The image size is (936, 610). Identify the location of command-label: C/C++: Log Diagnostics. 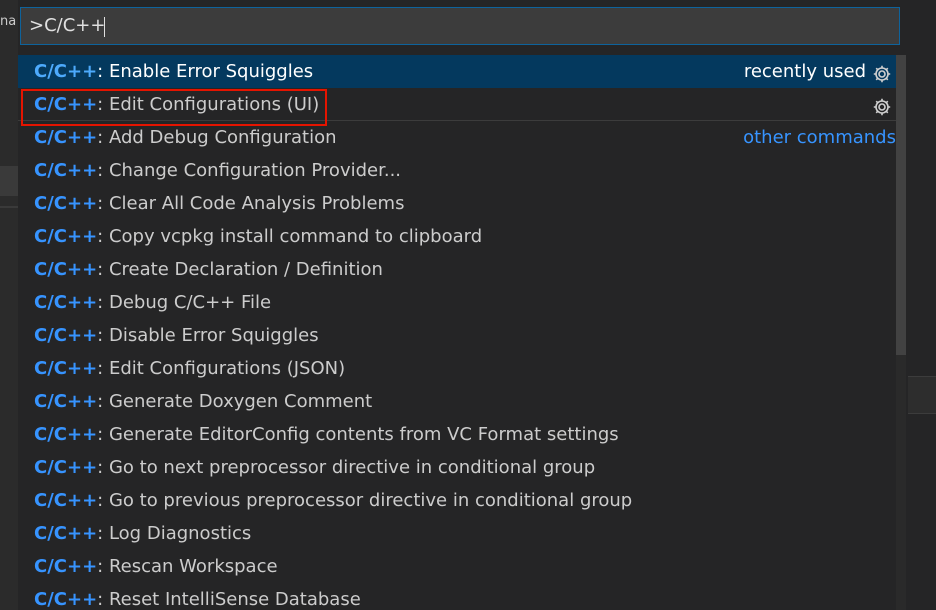
(142, 533).